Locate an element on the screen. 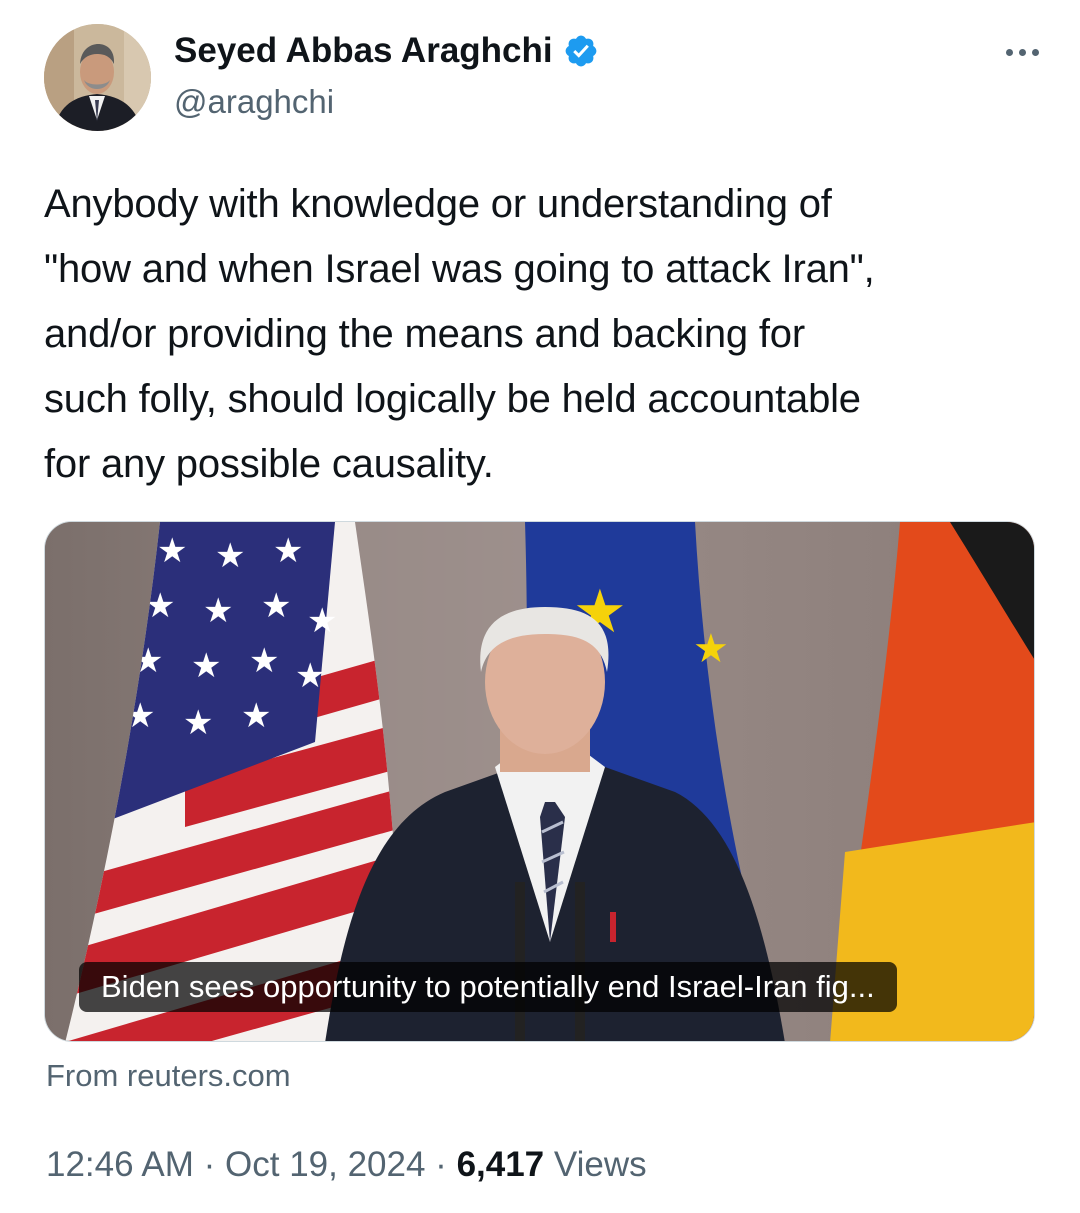 The width and height of the screenshot is (1080, 1213). tweet-date: Oct 19, 2024 is located at coordinates (325, 1164).